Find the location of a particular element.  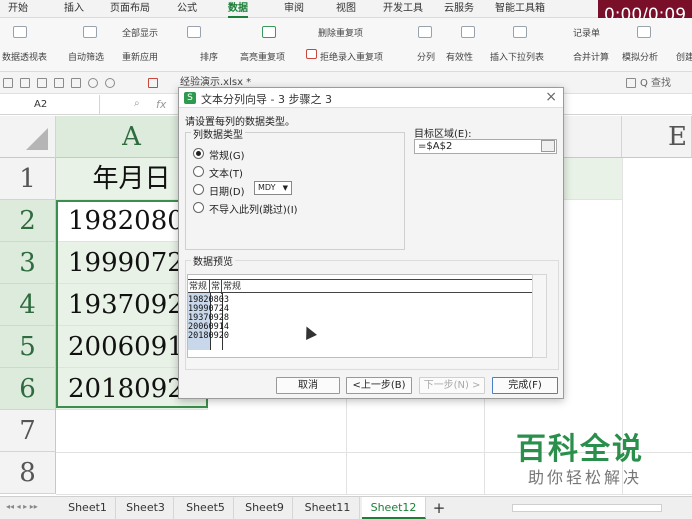

tab-formulas: 公式 is located at coordinates (187, 9).